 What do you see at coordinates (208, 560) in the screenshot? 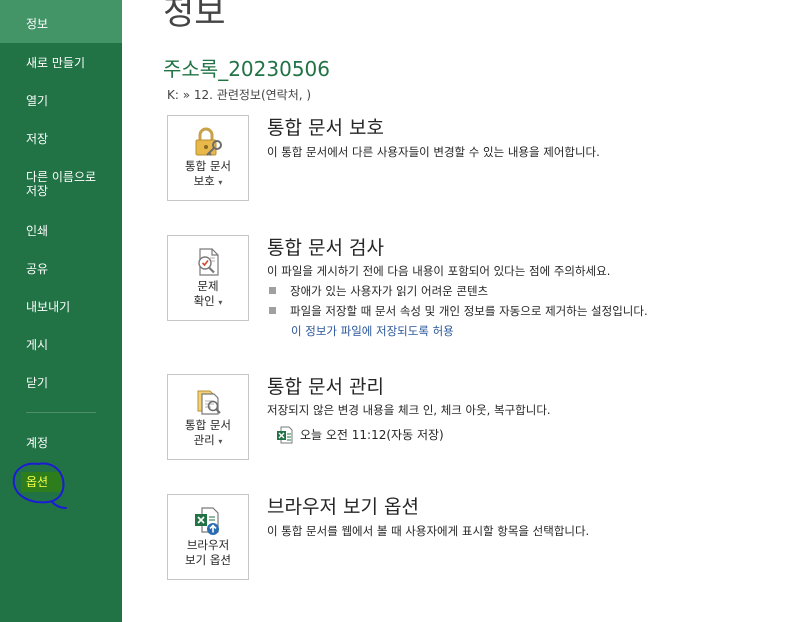
I see `tile-label: 보기 옵션` at bounding box center [208, 560].